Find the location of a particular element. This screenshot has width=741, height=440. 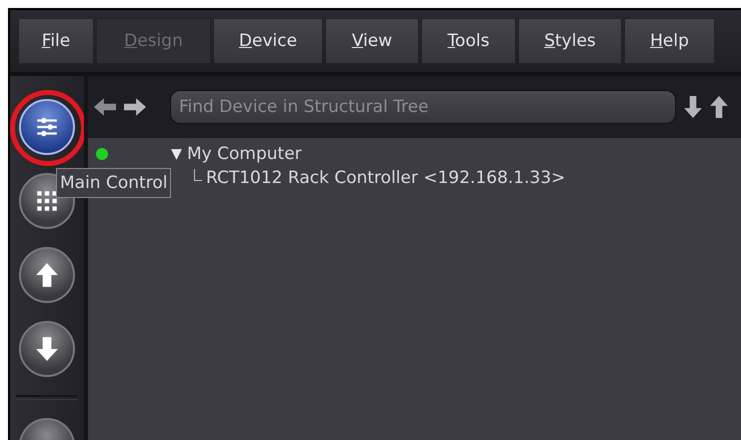

search-field: Find Device in Structural Tree is located at coordinates (423, 107).